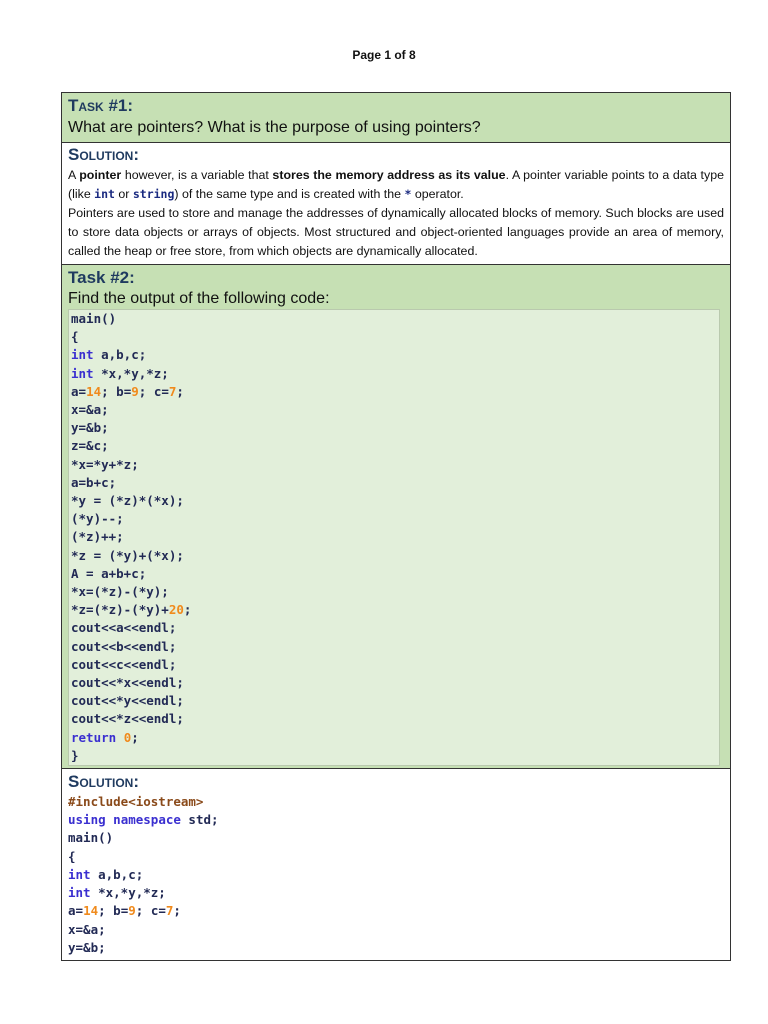 Image resolution: width=768 pixels, height=1024 pixels. Describe the element at coordinates (97, 537) in the screenshot. I see `code-token: (*z)++;` at that location.